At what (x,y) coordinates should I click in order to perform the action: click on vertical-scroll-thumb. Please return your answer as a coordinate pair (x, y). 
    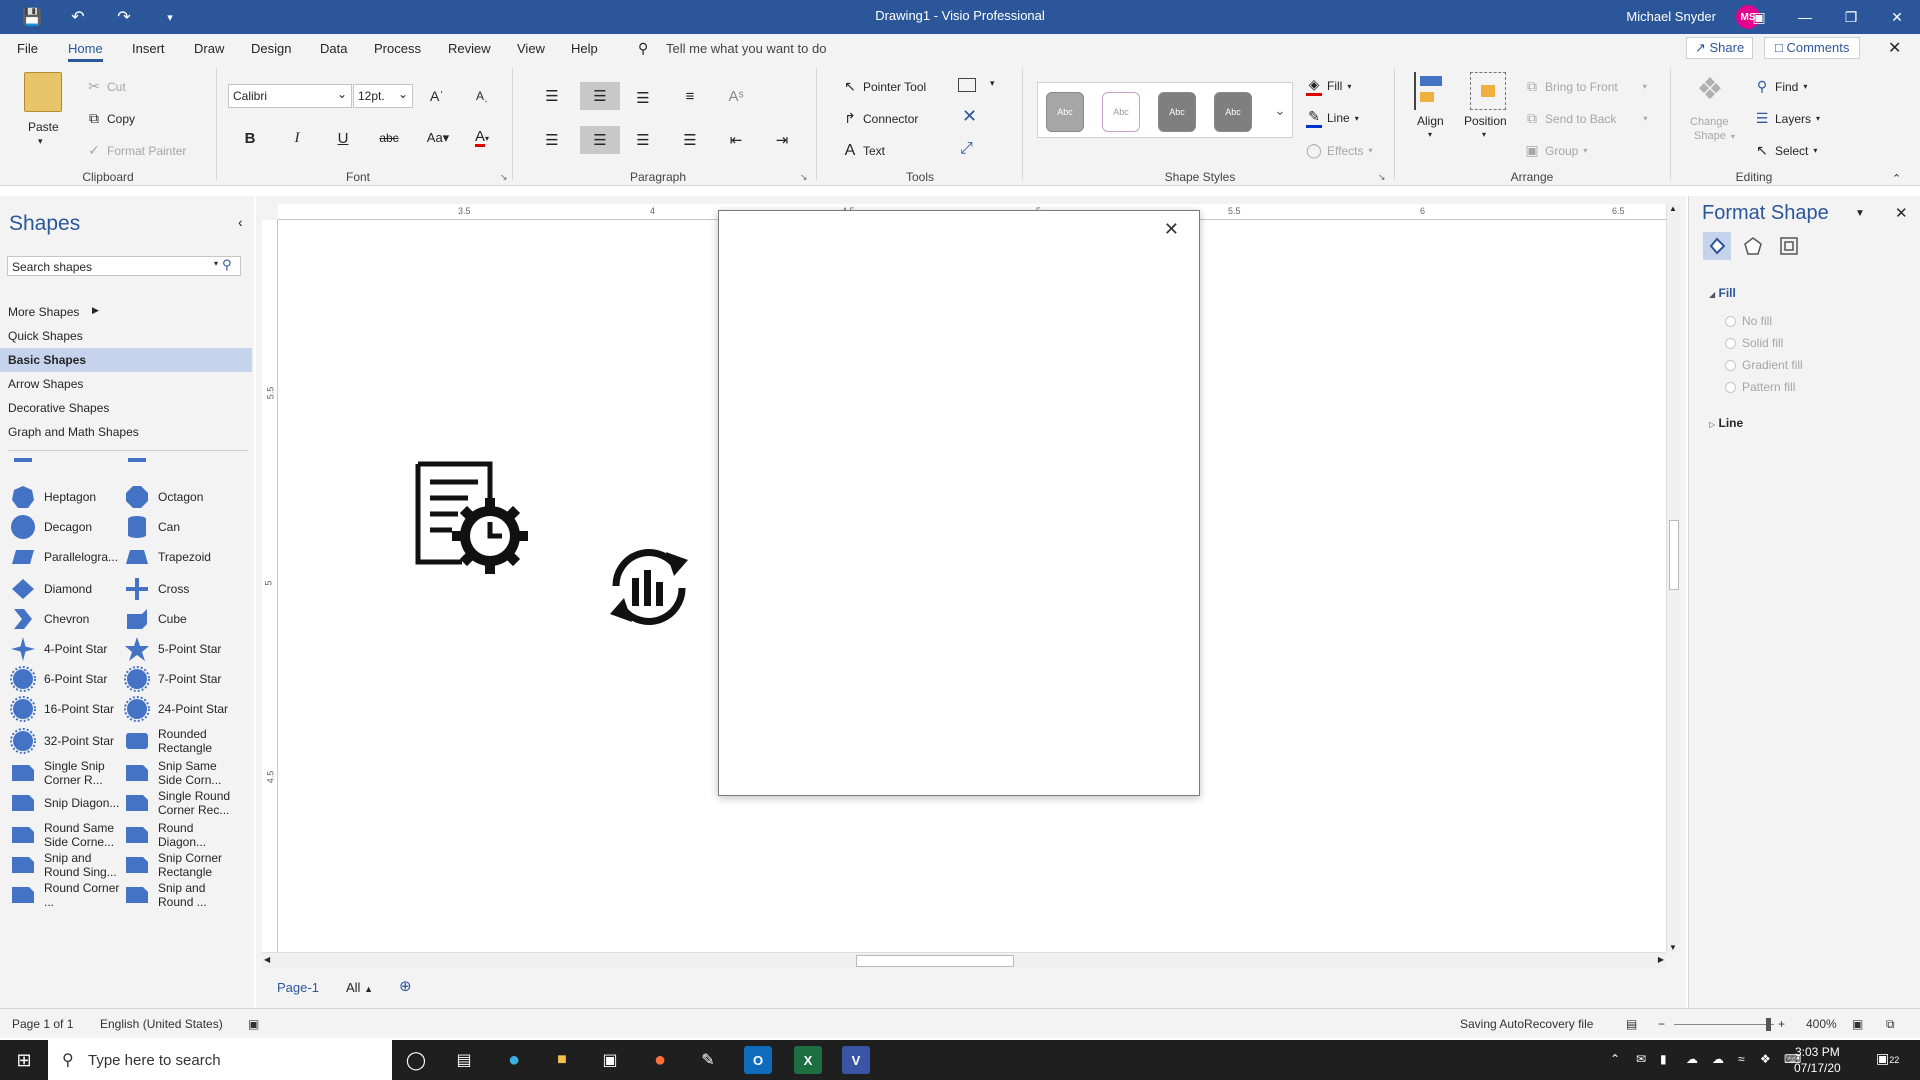
    Looking at the image, I should click on (1674, 555).